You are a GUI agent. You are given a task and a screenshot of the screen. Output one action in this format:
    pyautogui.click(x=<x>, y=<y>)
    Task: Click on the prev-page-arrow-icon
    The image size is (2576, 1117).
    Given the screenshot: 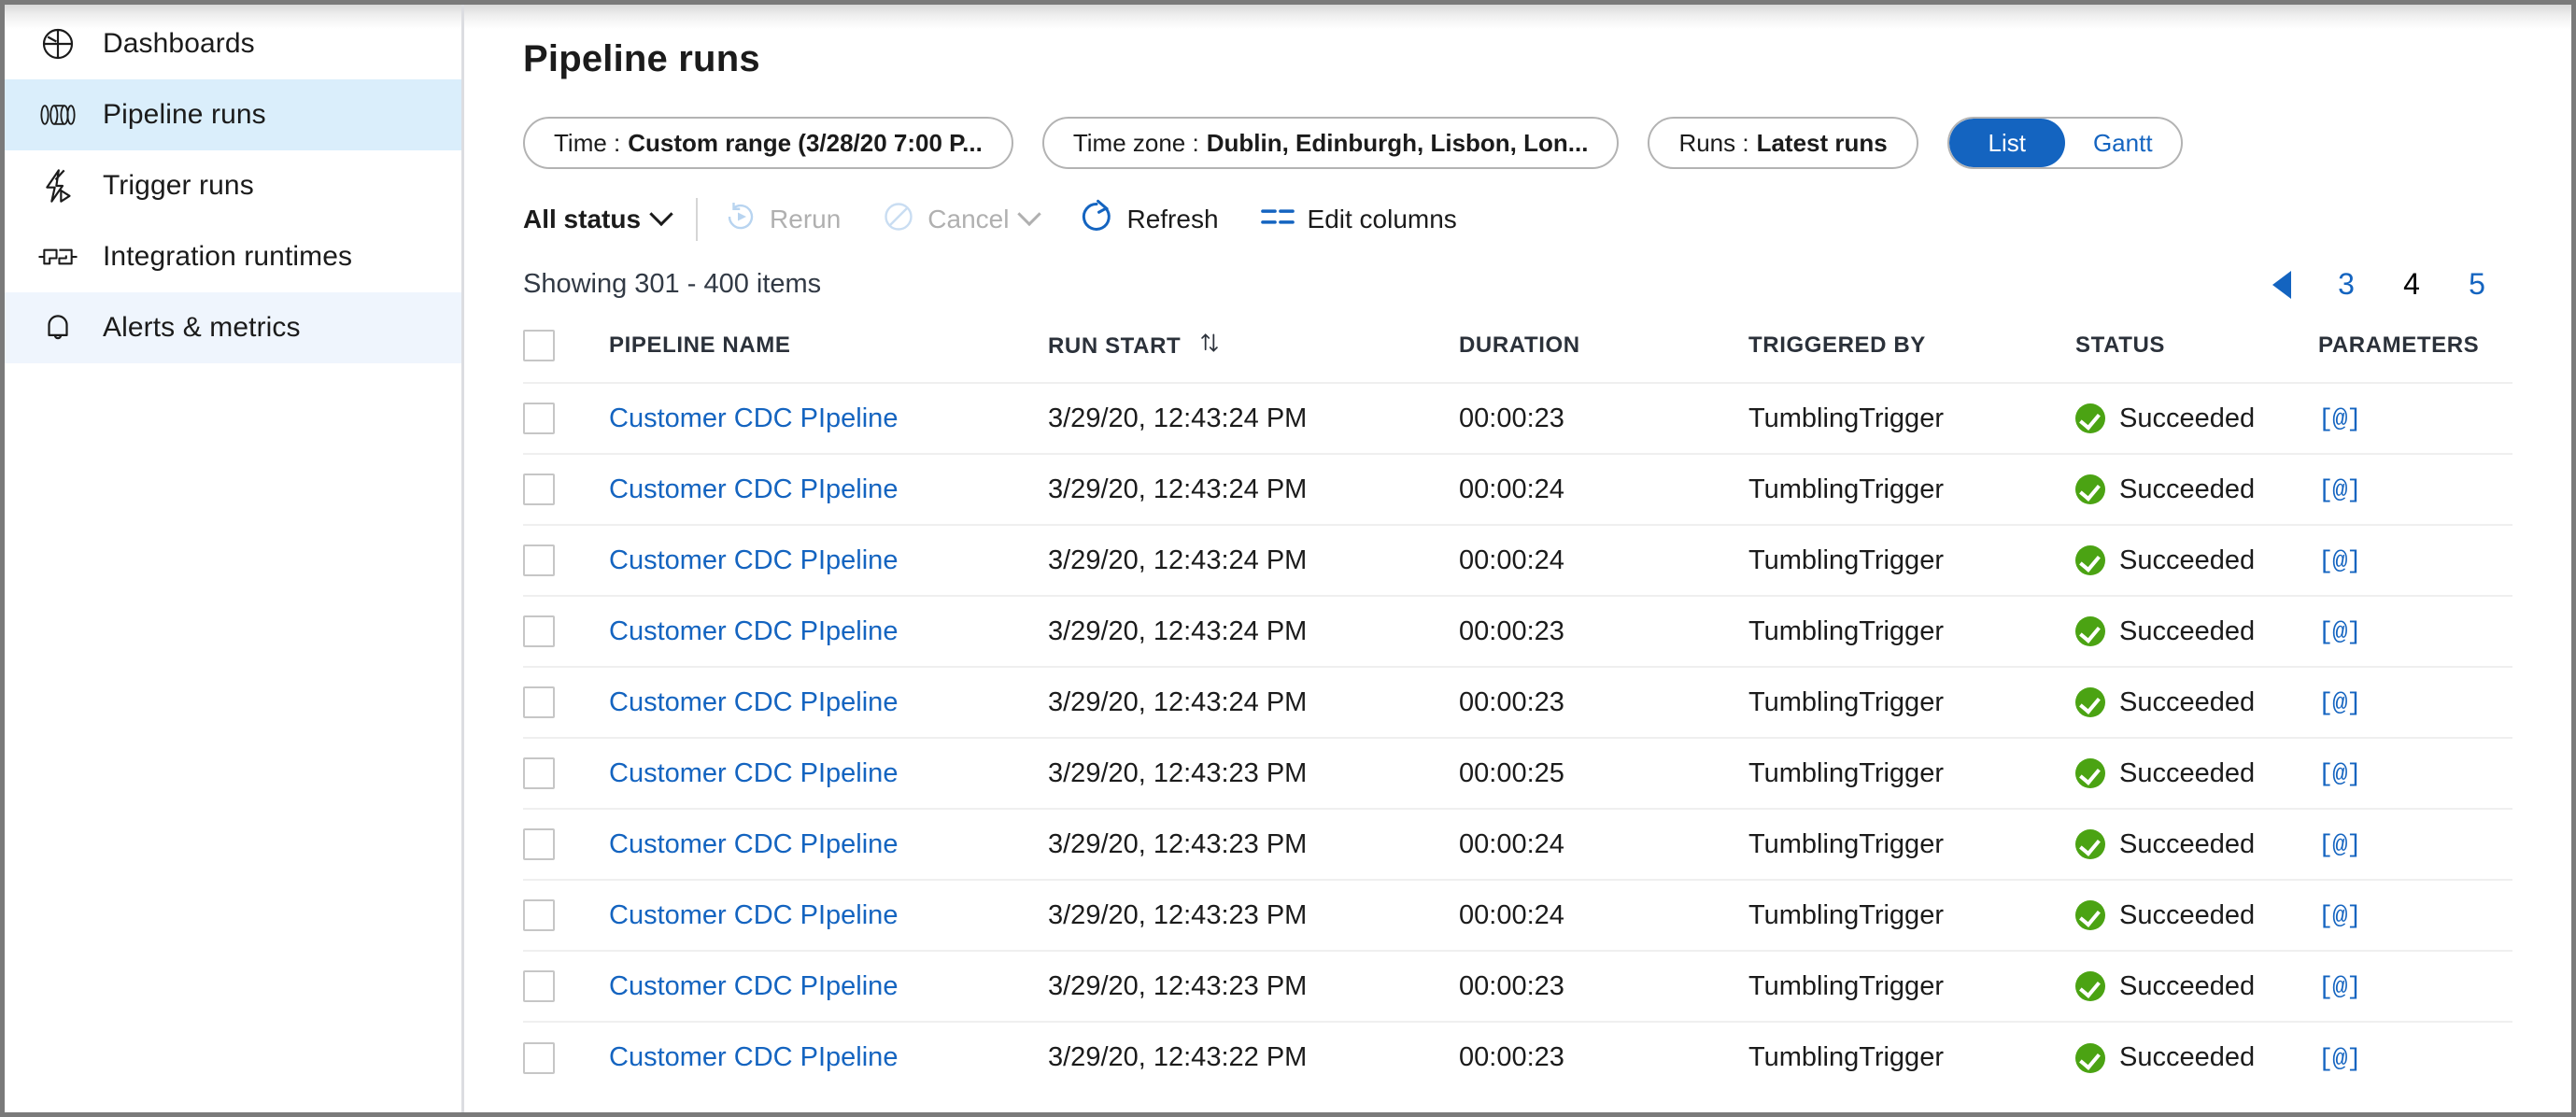 What is the action you would take?
    pyautogui.click(x=2281, y=285)
    